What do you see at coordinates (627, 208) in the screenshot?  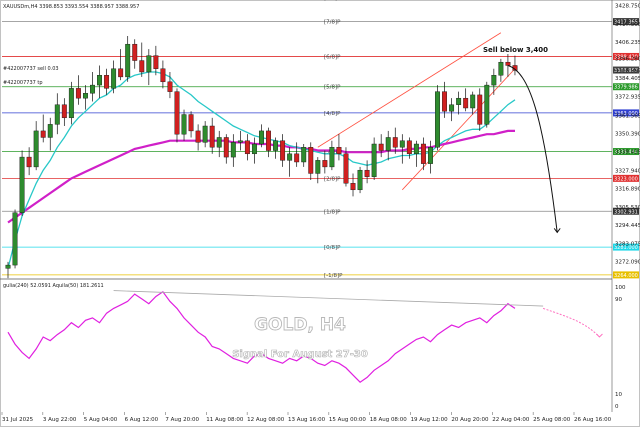 I see `price-tick: 3305.530` at bounding box center [627, 208].